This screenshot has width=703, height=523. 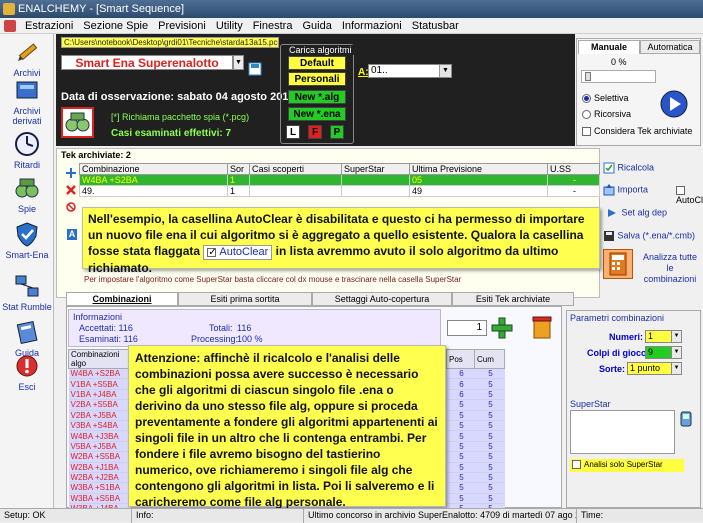 I want to click on considera-tek-checkbox: Considera Tek archiviate, so click(x=637, y=131).